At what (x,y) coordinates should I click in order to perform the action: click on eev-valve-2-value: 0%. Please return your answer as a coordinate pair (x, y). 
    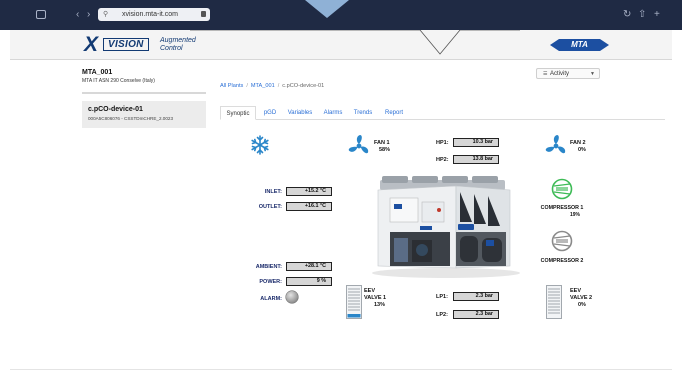
    Looking at the image, I should click on (582, 305).